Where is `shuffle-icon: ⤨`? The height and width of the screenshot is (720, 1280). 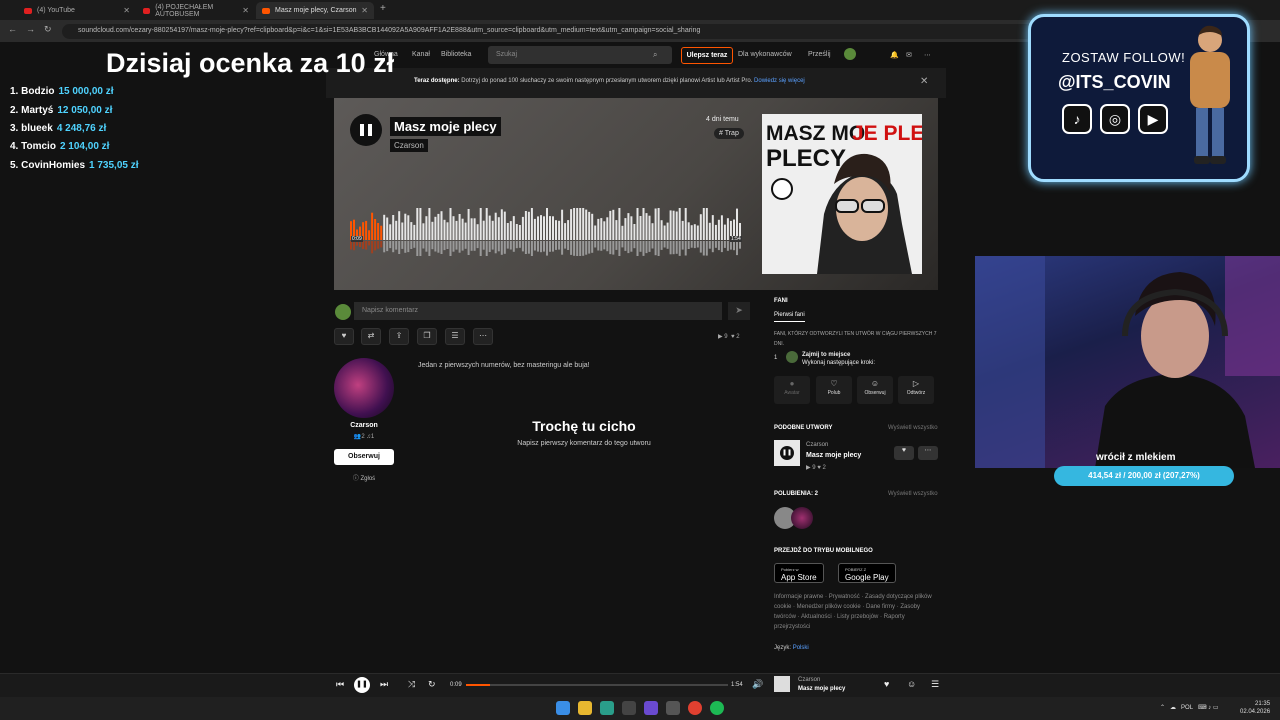
shuffle-icon: ⤨ is located at coordinates (411, 684).